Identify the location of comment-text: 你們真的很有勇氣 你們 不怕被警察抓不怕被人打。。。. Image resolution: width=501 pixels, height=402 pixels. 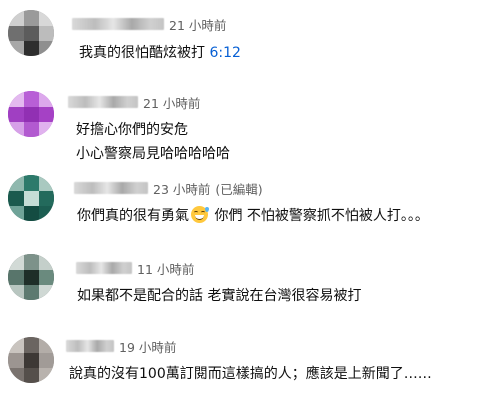
(253, 215).